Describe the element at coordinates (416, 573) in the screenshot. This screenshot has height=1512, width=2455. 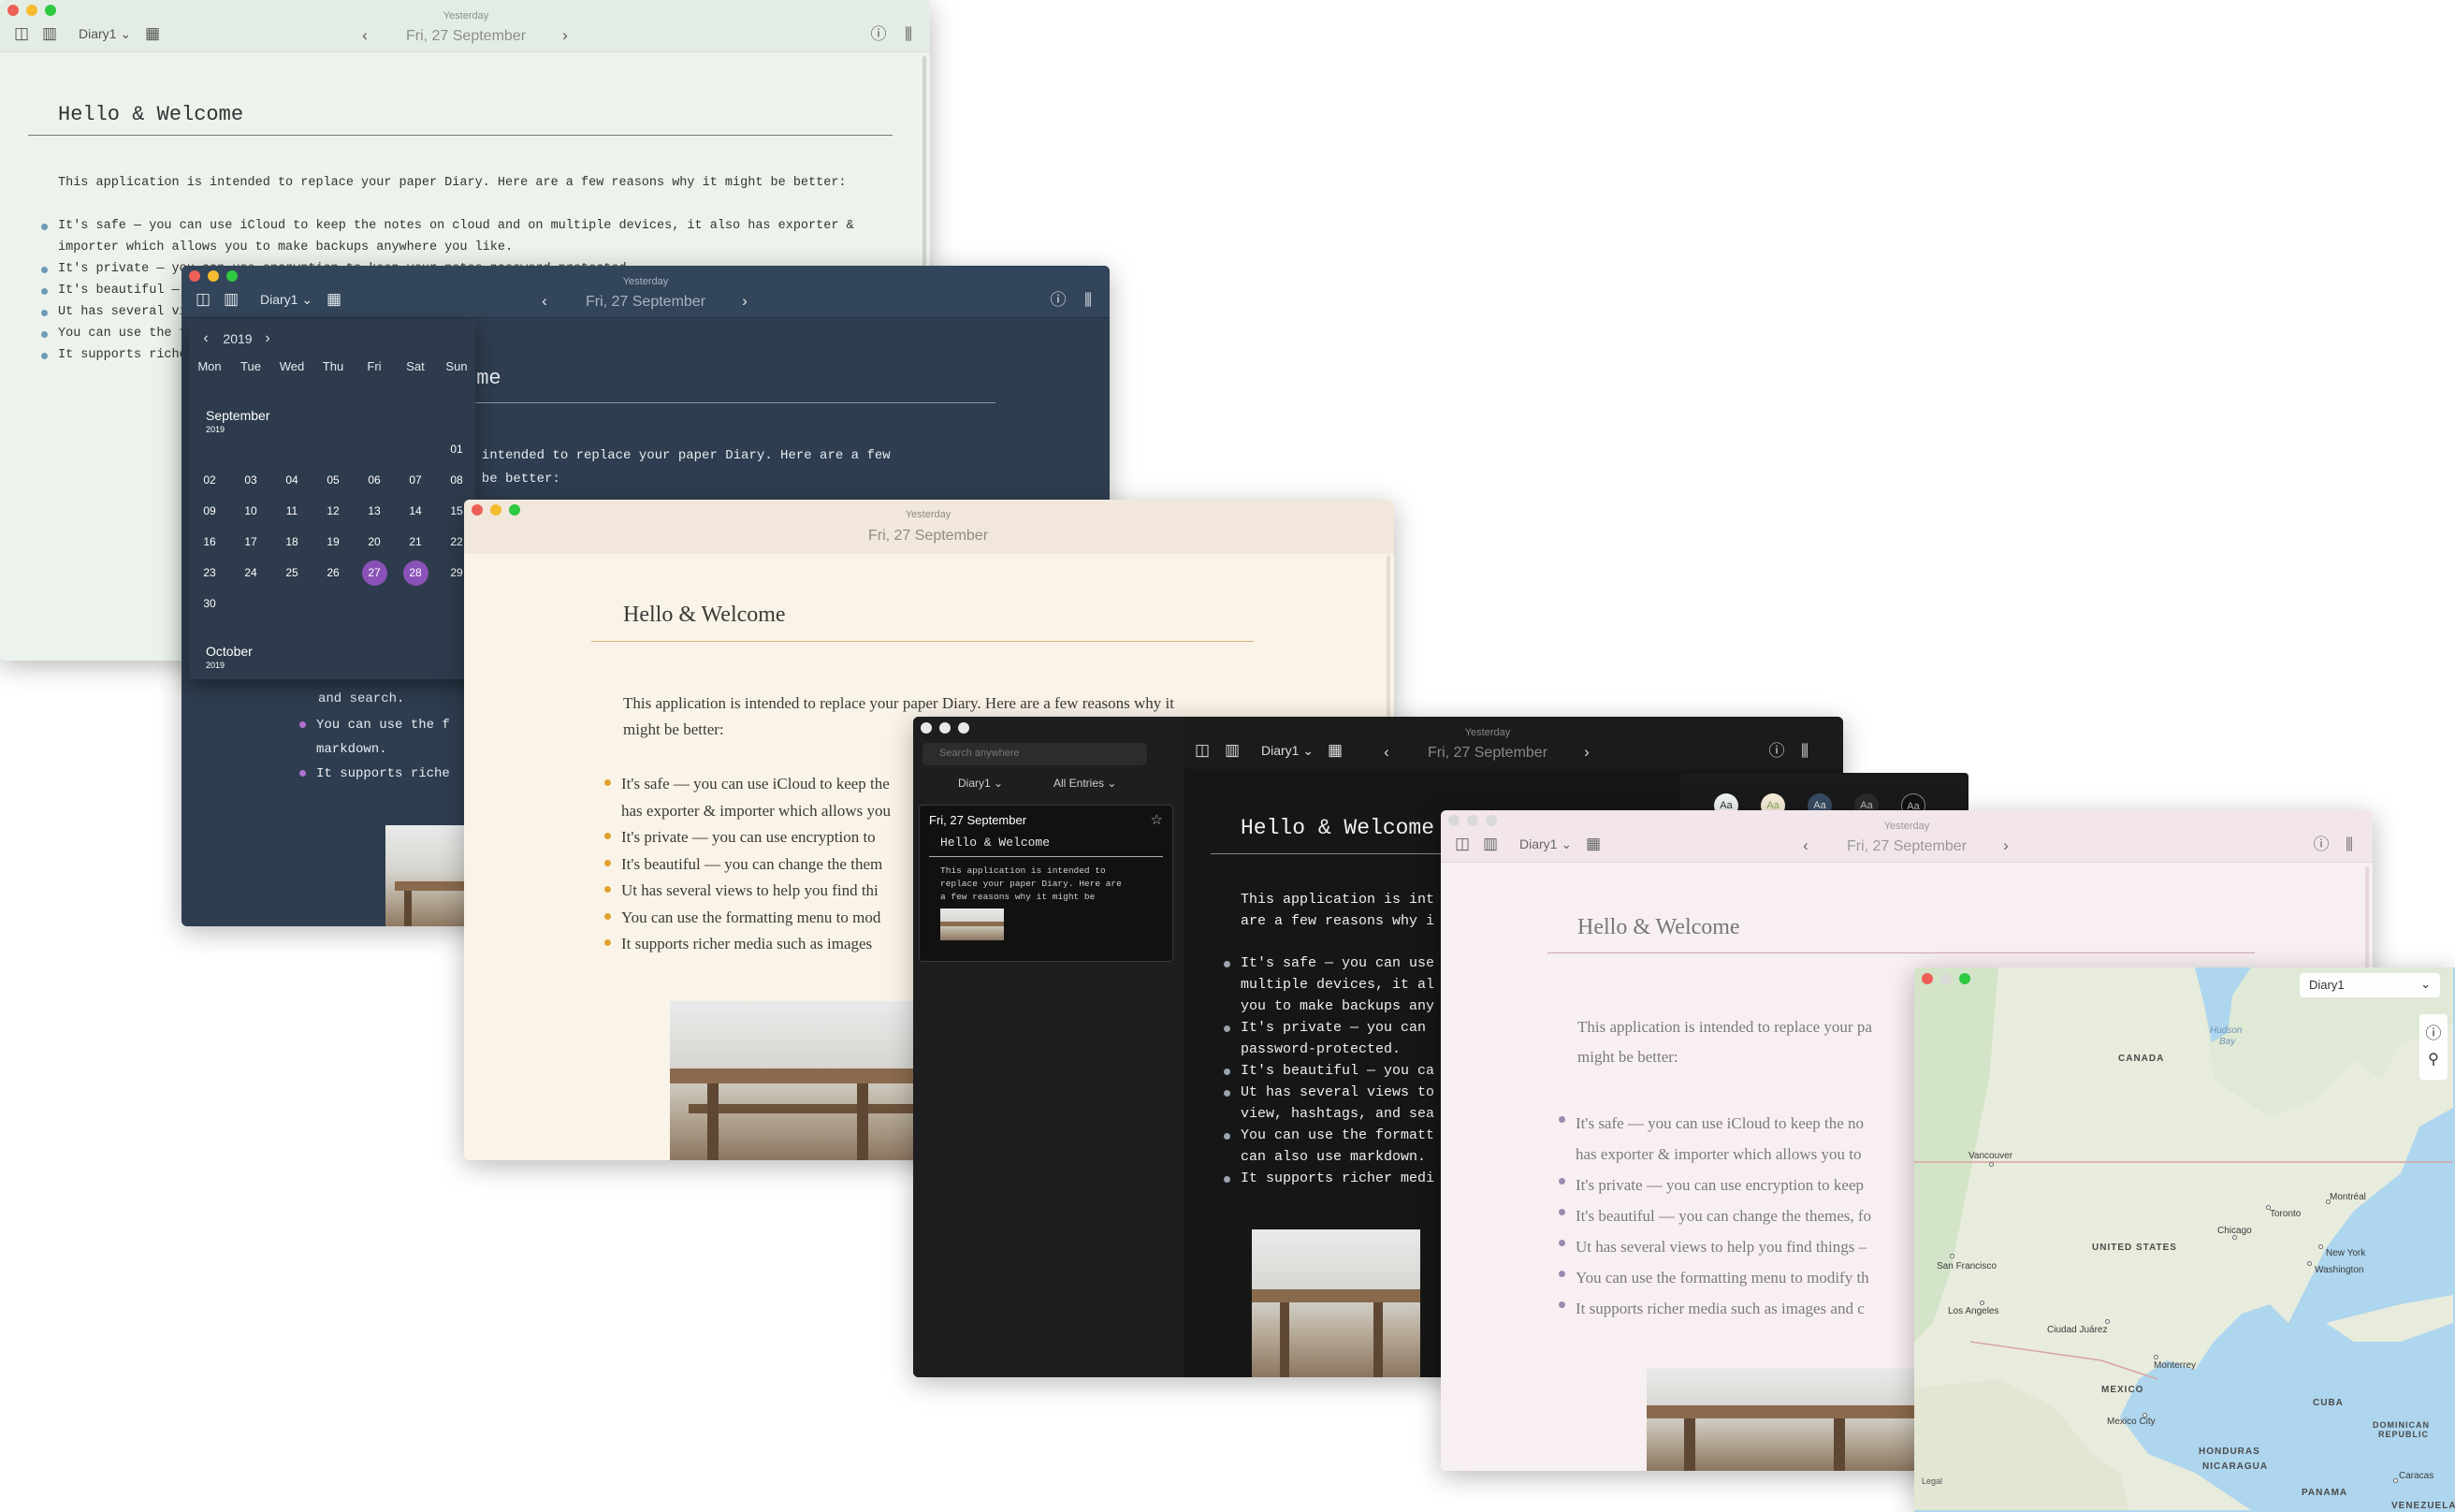
I see `calendar-day: 28` at that location.